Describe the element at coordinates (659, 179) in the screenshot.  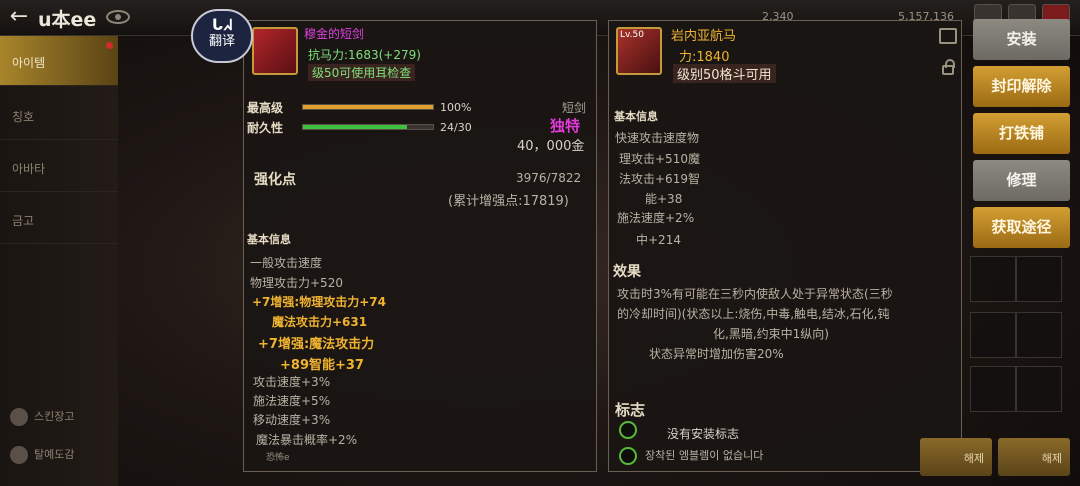
I see `stat-line: 法攻击+619智` at that location.